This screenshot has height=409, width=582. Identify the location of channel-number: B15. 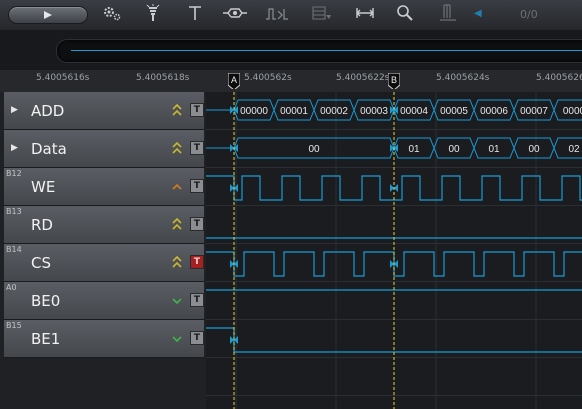
(14, 325).